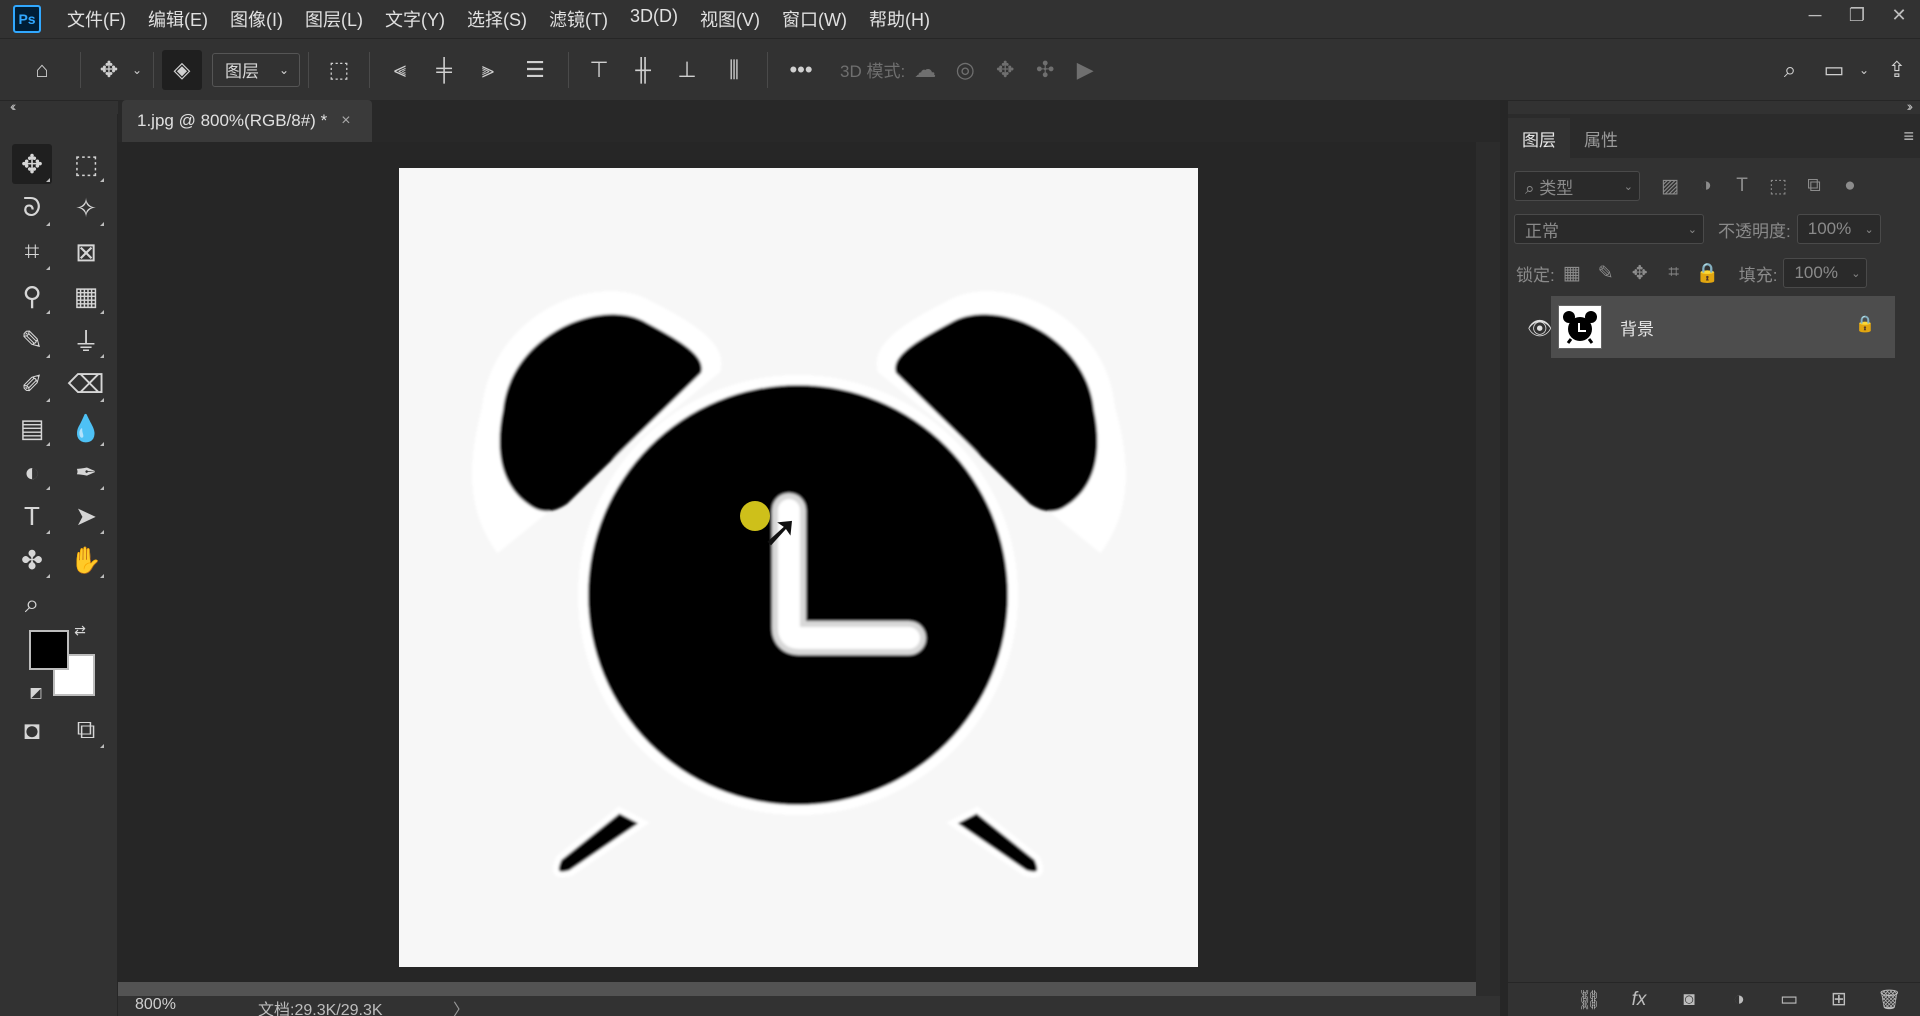  I want to click on move-tool-icon: ✥, so click(32, 164).